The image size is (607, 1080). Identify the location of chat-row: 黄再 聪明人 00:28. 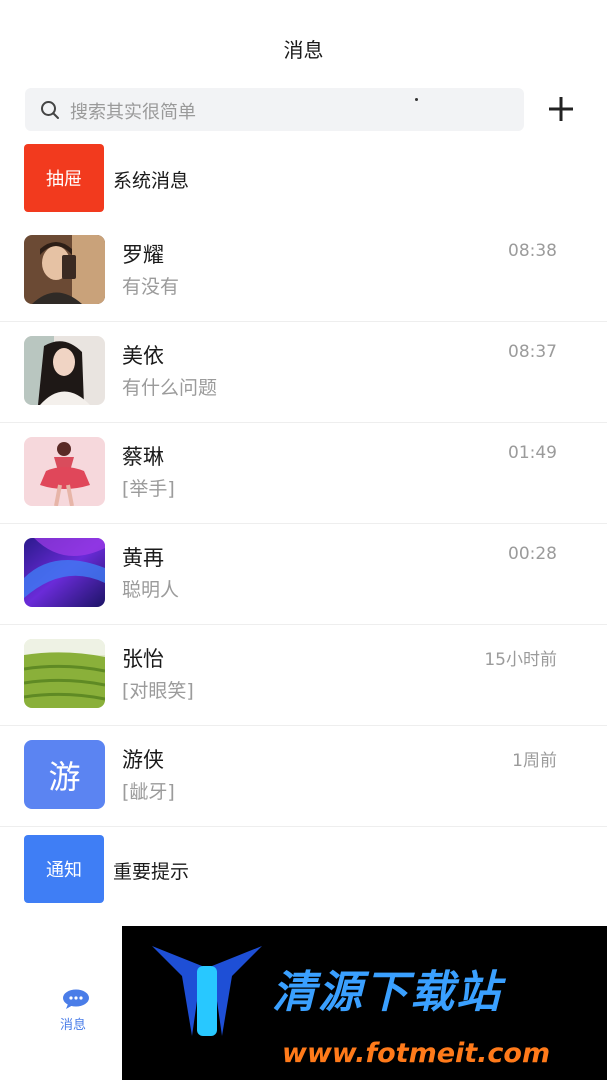
(303, 574).